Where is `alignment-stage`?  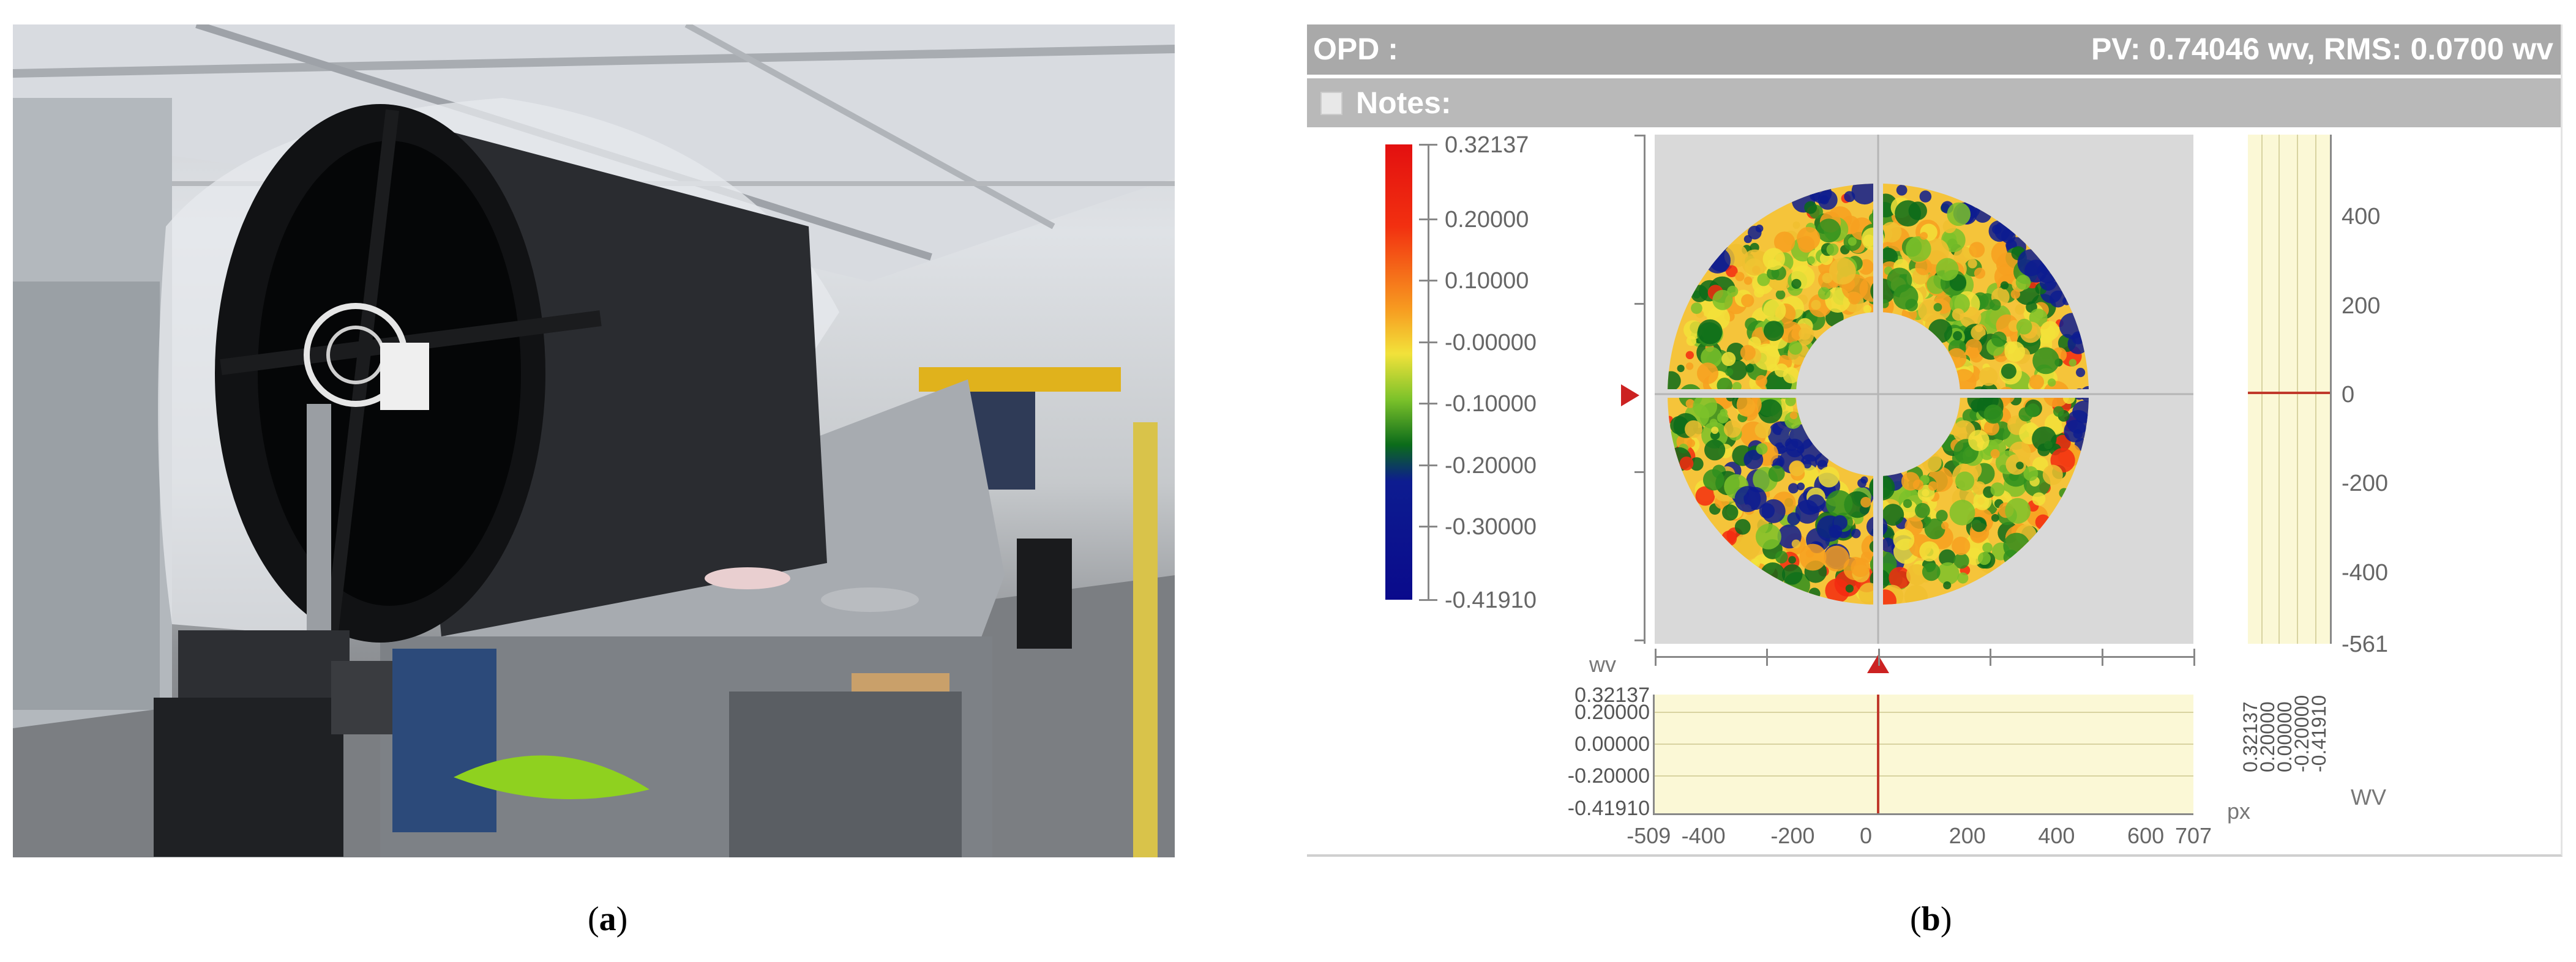
alignment-stage is located at coordinates (264, 664).